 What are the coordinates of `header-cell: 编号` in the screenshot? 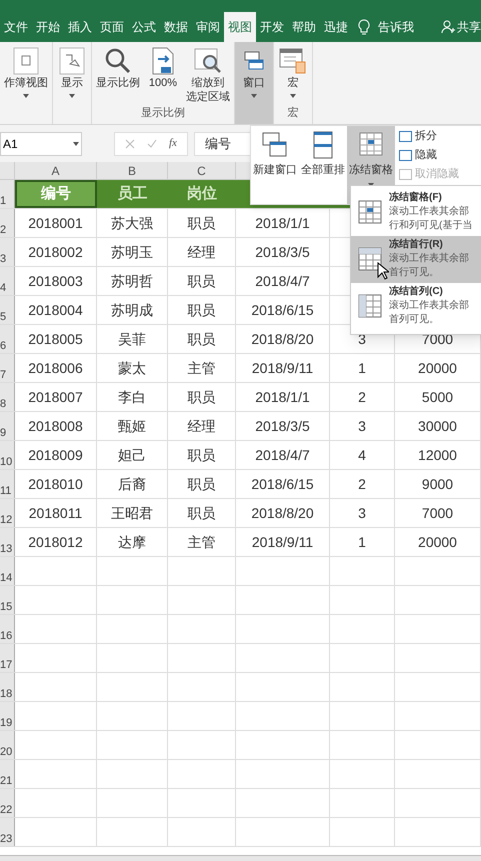 It's located at (56, 194).